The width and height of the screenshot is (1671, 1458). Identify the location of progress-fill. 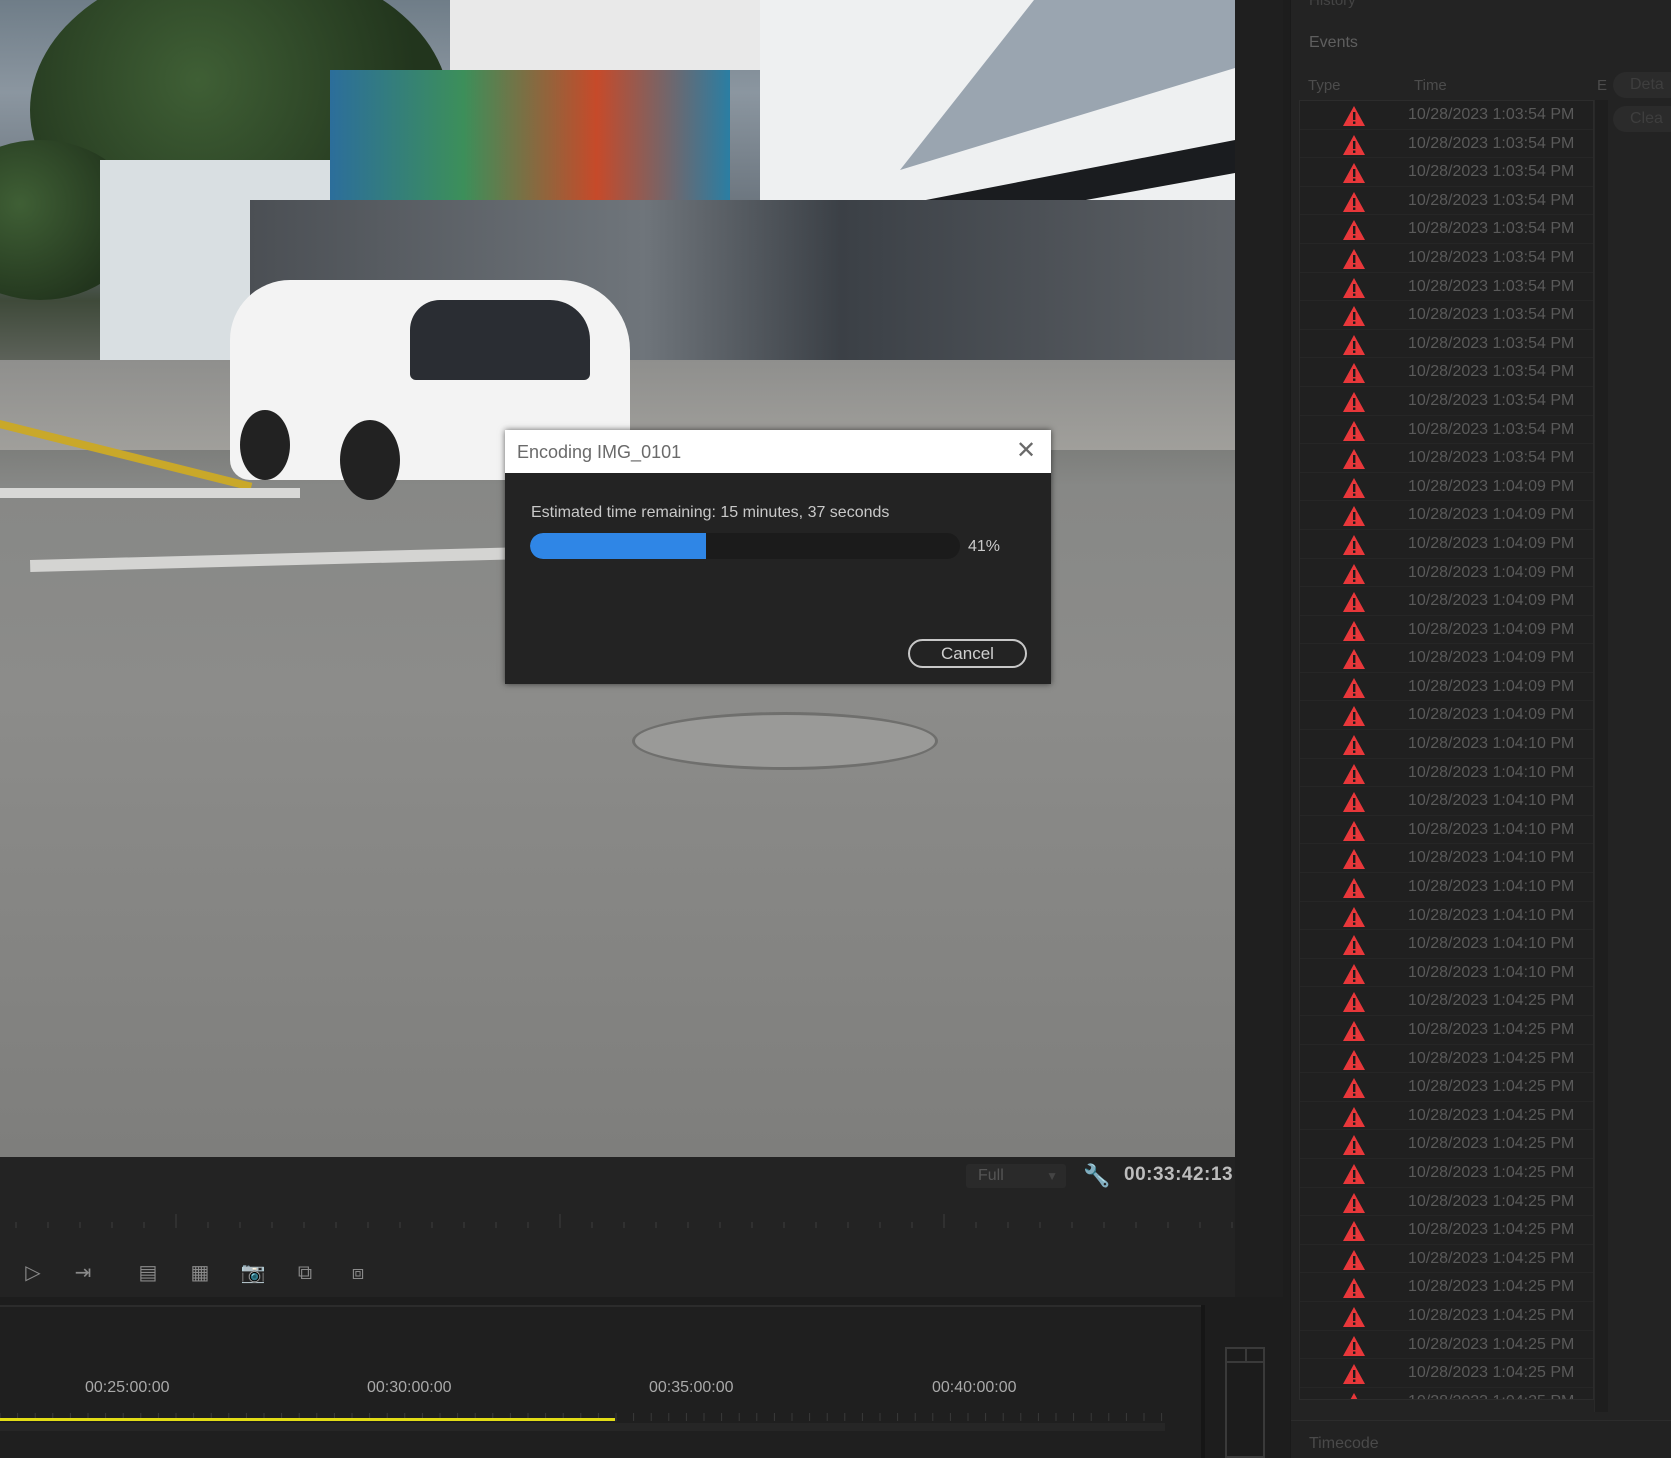
(618, 546).